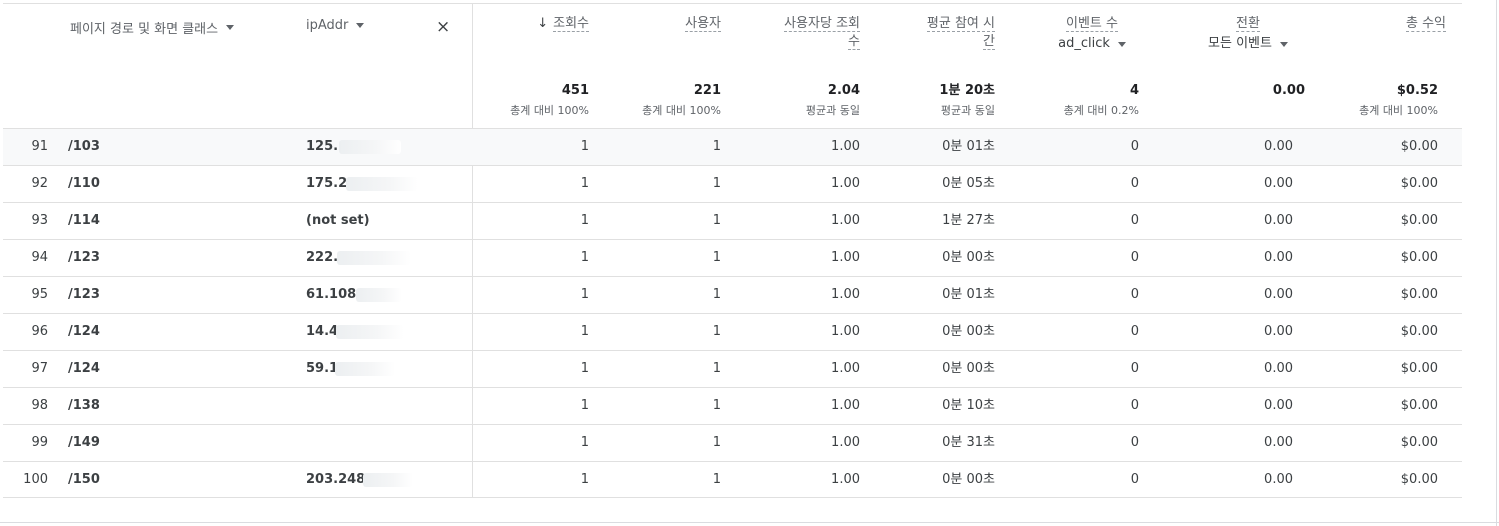 The height and width of the screenshot is (526, 1499). I want to click on ipaddr-cell: 59.1, so click(322, 368).